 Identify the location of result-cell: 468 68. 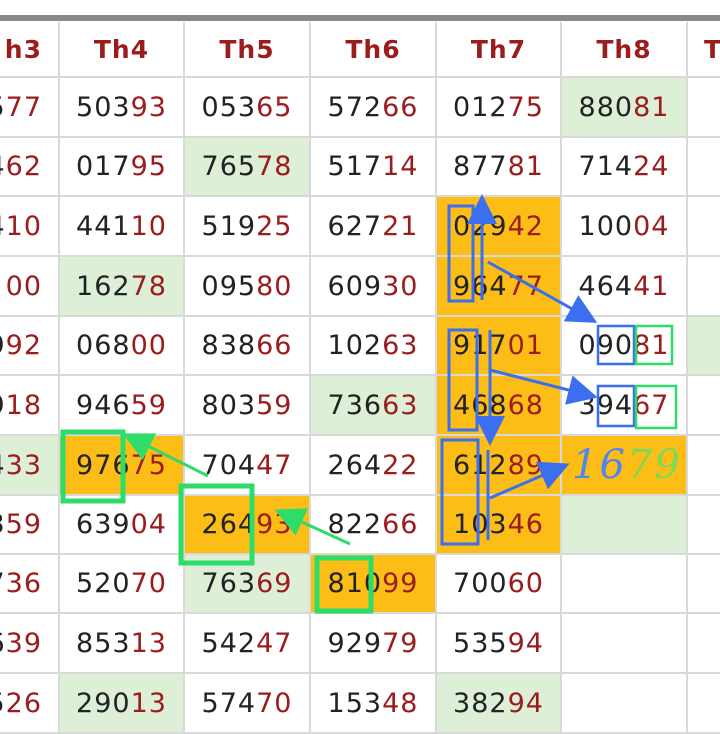
(499, 406).